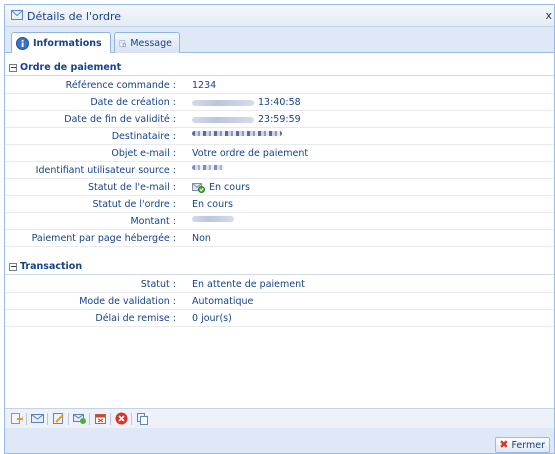  What do you see at coordinates (100, 419) in the screenshot?
I see `calendar-icon` at bounding box center [100, 419].